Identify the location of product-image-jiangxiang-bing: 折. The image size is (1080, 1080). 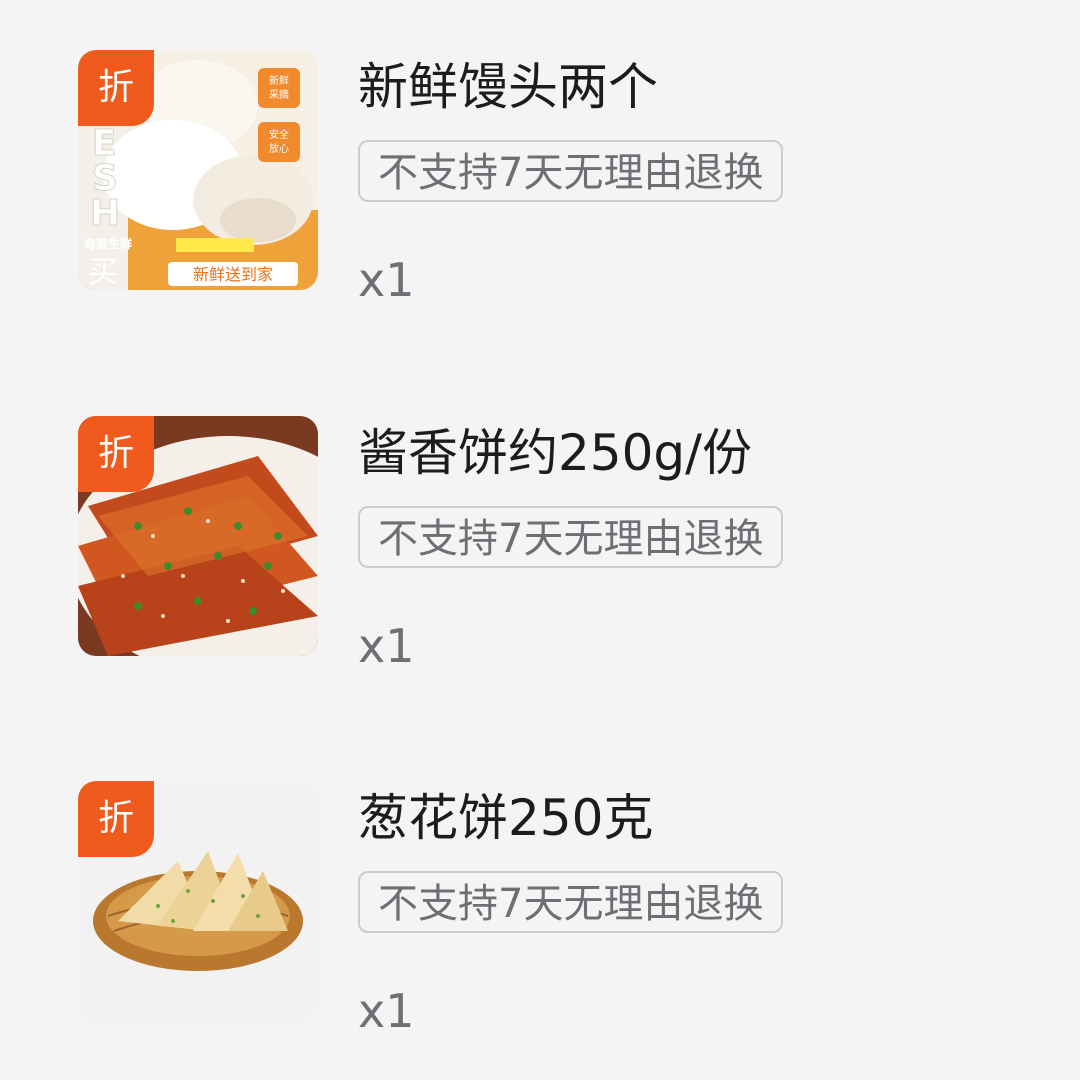
(198, 536).